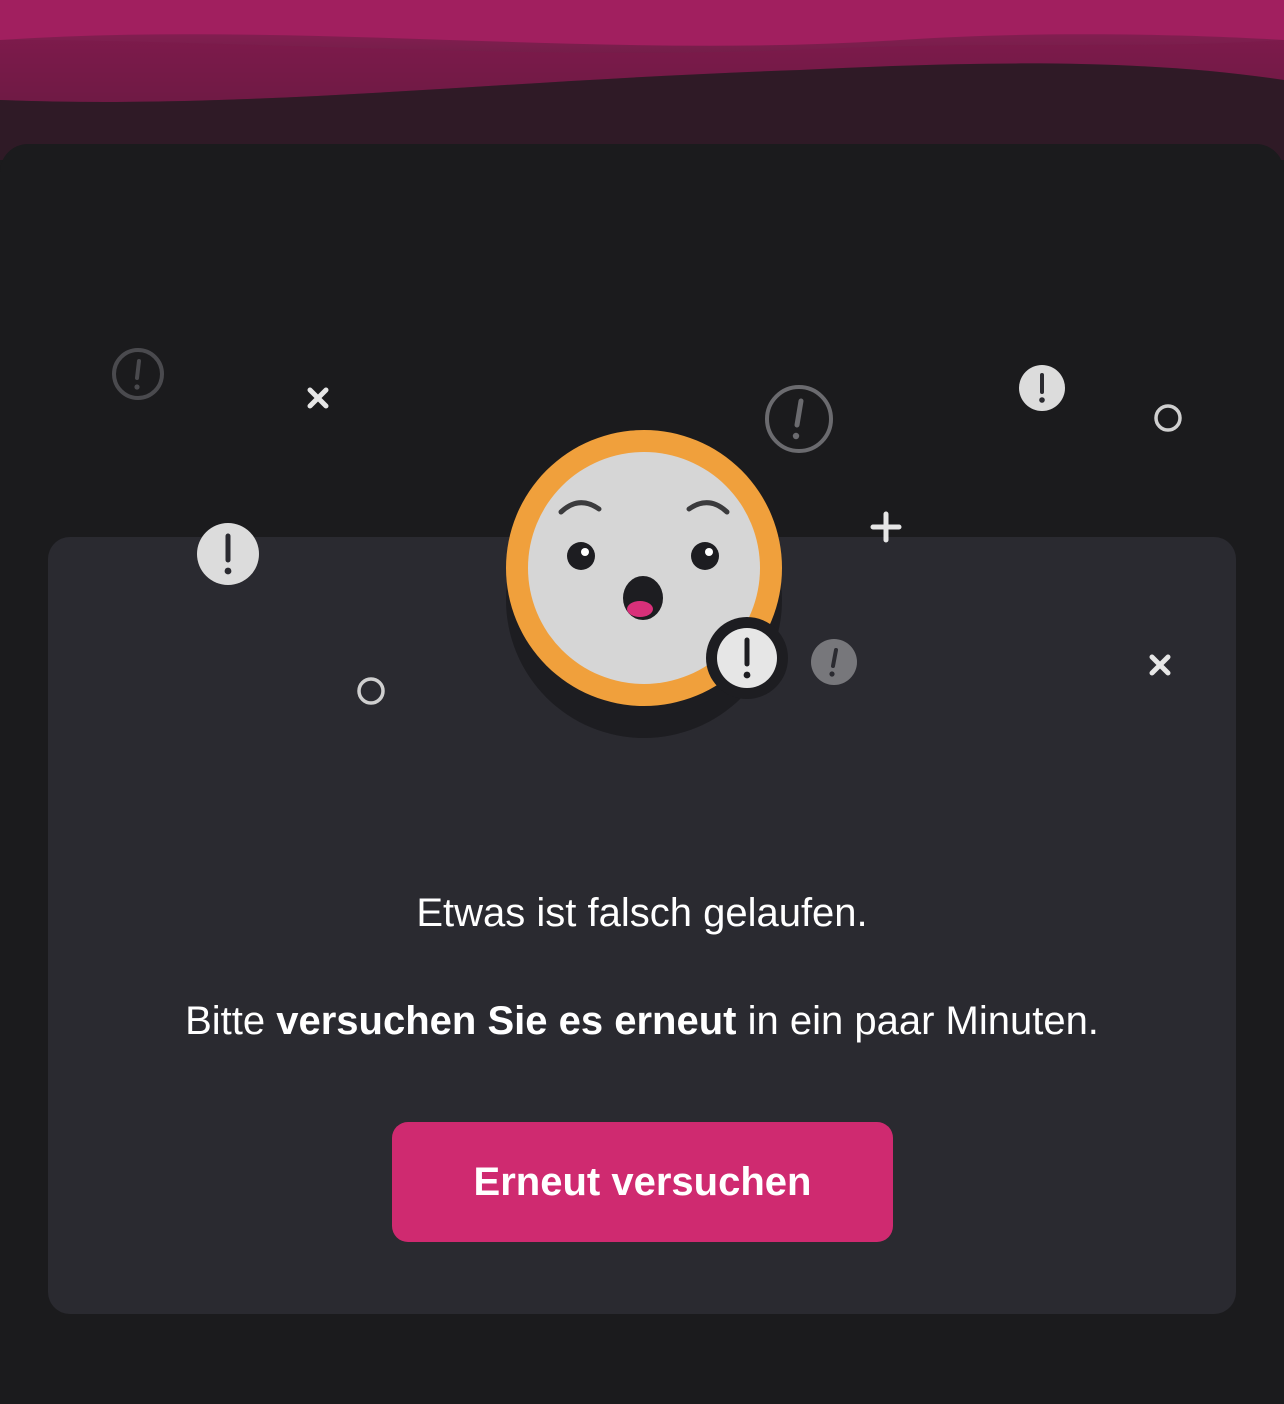 This screenshot has width=1284, height=1404. I want to click on error-title: Etwas ist falsch gelaufen., so click(642, 913).